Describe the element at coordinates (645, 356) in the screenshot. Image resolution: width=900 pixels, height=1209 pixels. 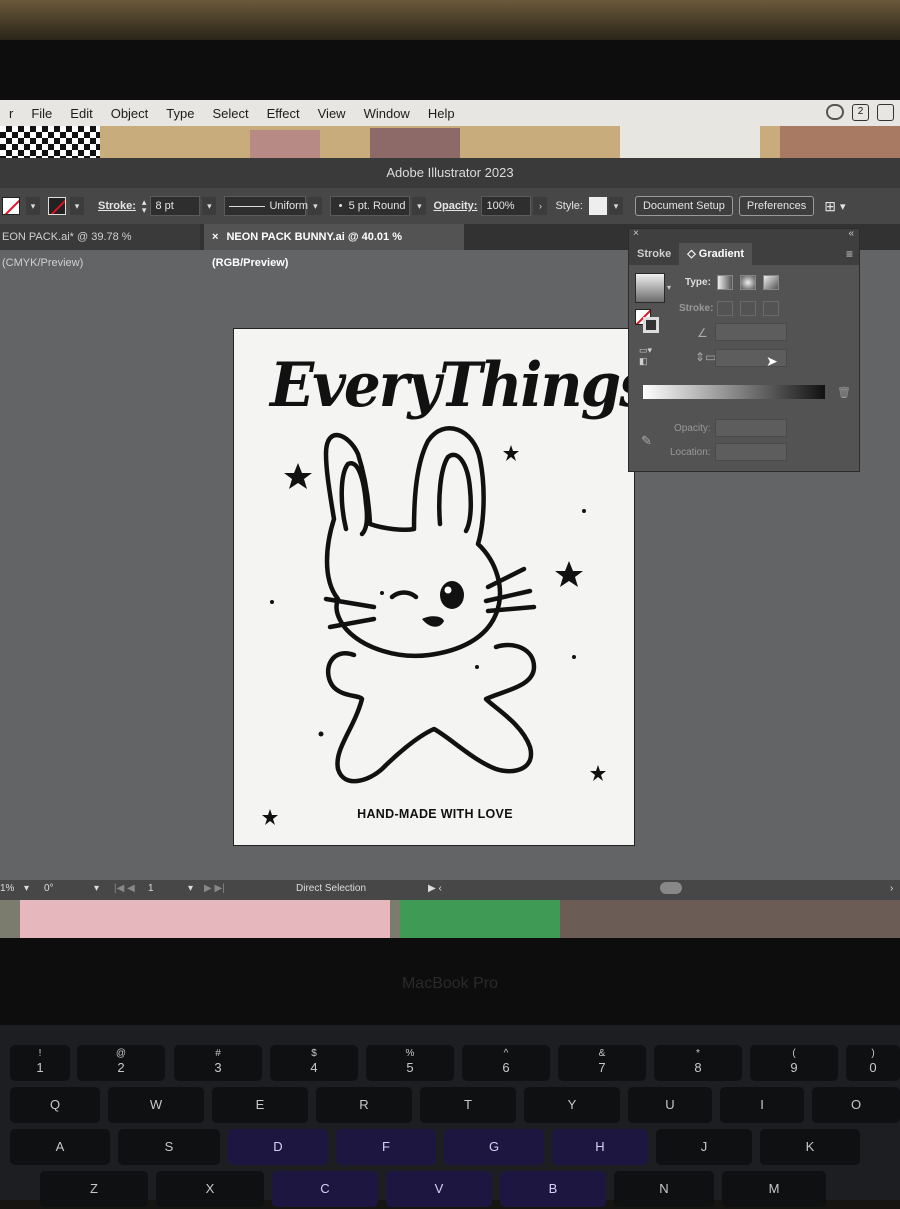
I see `swap-fill-stroke-icon: ▭▾ ◧` at that location.